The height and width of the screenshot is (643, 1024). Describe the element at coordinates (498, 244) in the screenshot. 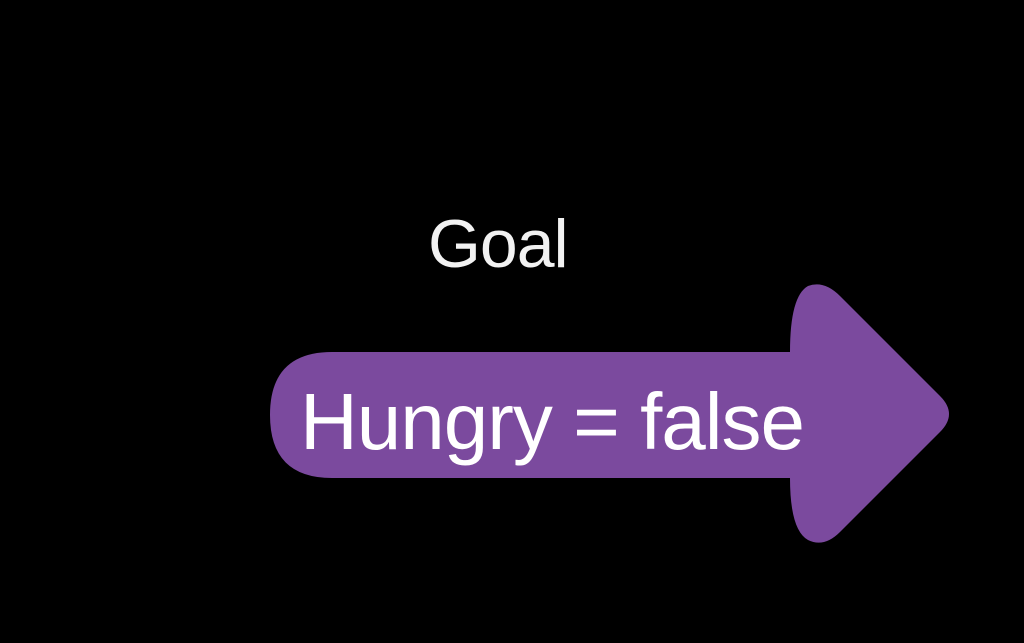

I see `goal-label: Goal` at that location.